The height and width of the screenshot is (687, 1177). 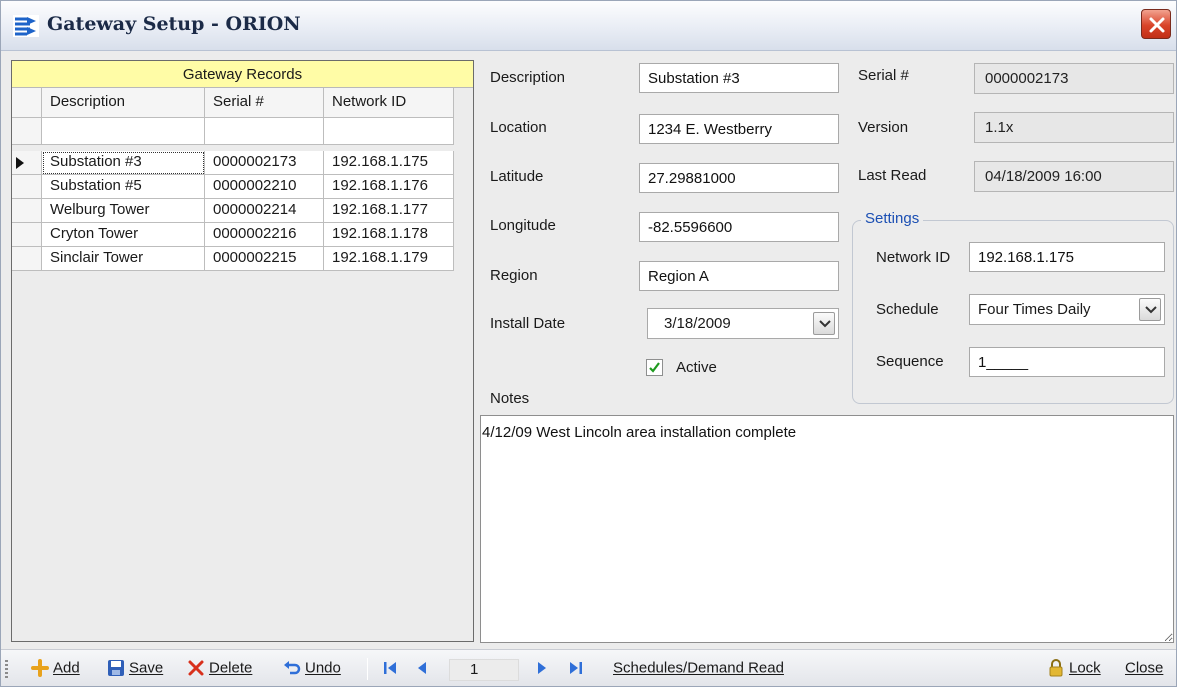 I want to click on previous-record-button, so click(x=424, y=670).